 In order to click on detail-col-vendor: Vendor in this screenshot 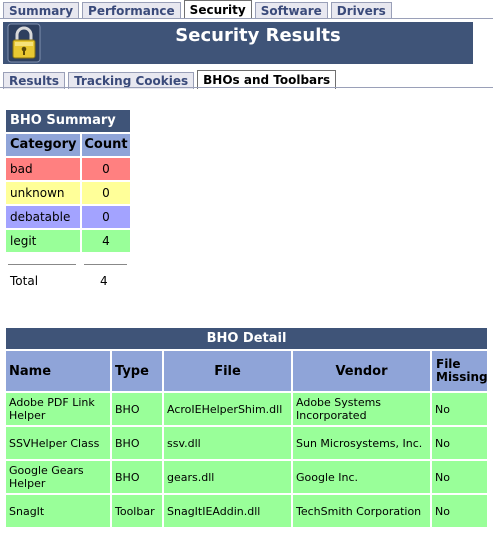, I will do `click(361, 371)`.